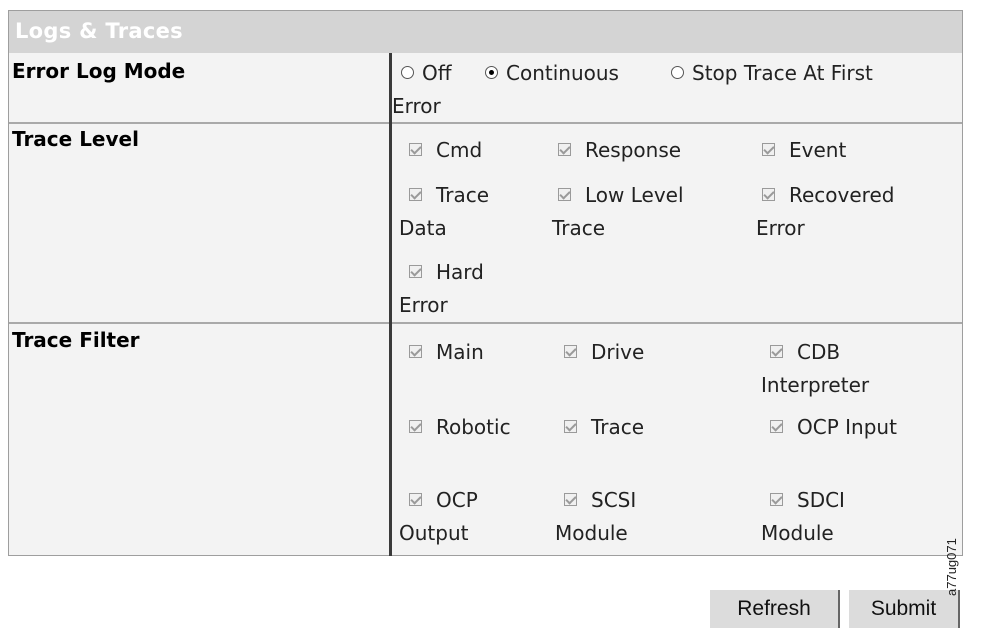 The height and width of the screenshot is (630, 984). I want to click on checkbox-label: Recovered, so click(842, 195).